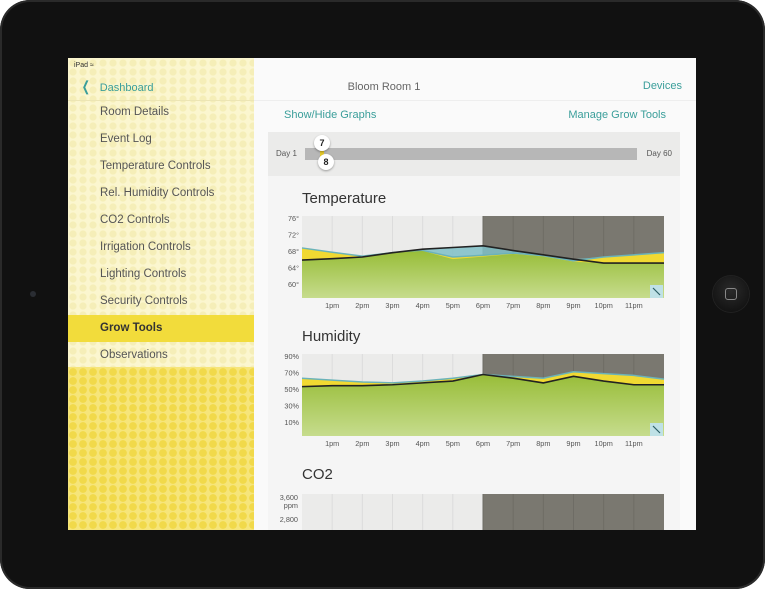 The image size is (765, 589). What do you see at coordinates (291, 356) in the screenshot?
I see `y-tick-label: 90%` at bounding box center [291, 356].